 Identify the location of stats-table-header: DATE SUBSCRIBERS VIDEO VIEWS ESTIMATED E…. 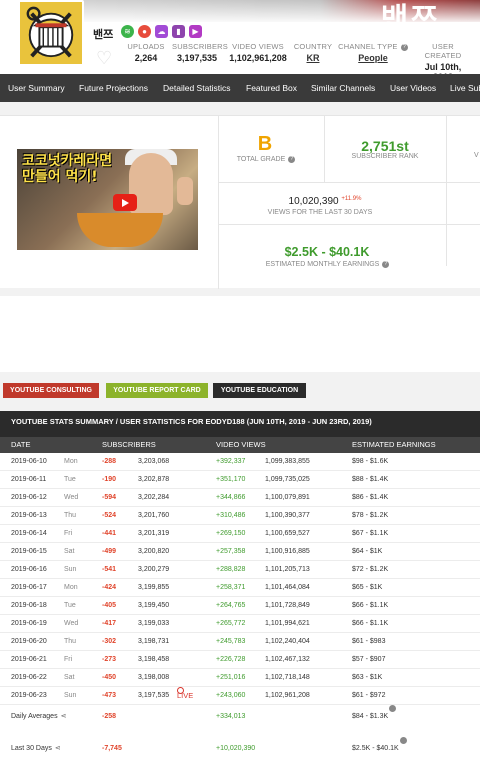
(240, 445).